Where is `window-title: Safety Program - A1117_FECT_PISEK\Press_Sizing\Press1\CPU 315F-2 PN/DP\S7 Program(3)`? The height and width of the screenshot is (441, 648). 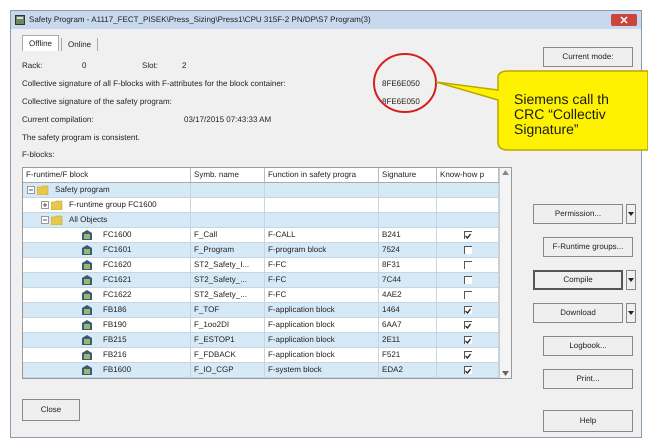 window-title: Safety Program - A1117_FECT_PISEK\Press_Sizing\Press1\CPU 315F-2 PN/DP\S7 Program(3) is located at coordinates (200, 20).